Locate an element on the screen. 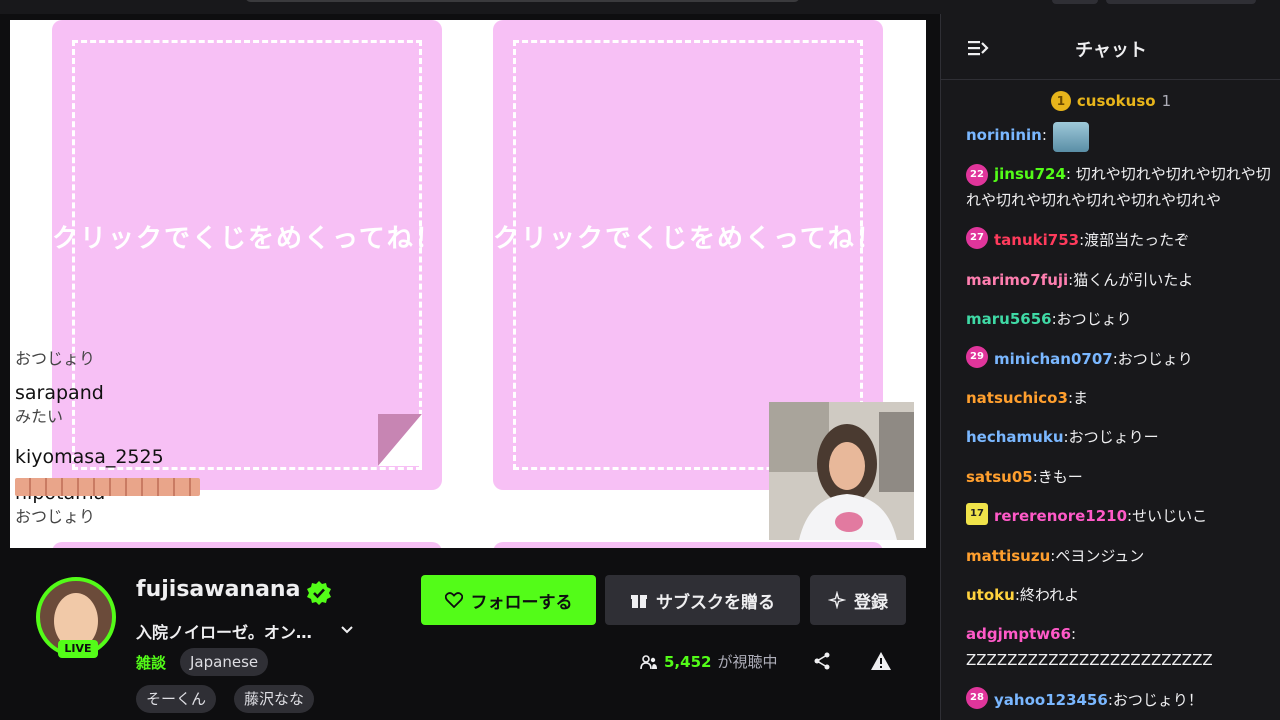 The width and height of the screenshot is (1280, 720). report-warning-icon is located at coordinates (881, 661).